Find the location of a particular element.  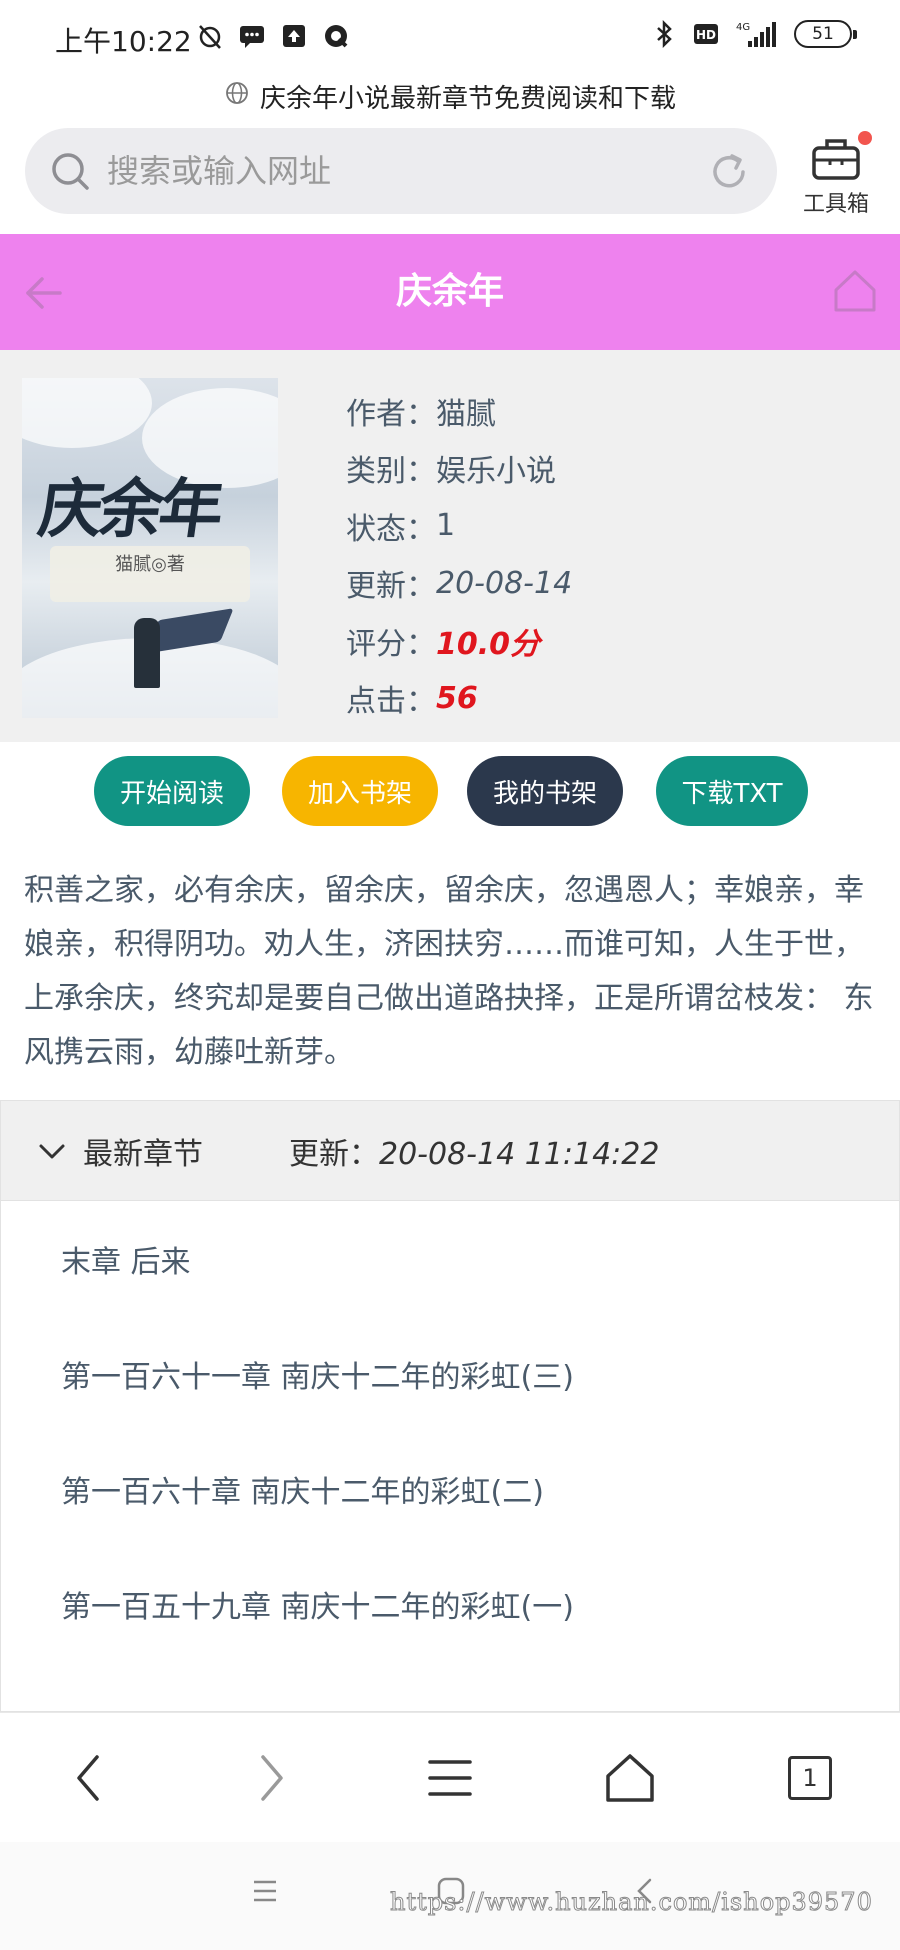

search-icon is located at coordinates (71, 174).